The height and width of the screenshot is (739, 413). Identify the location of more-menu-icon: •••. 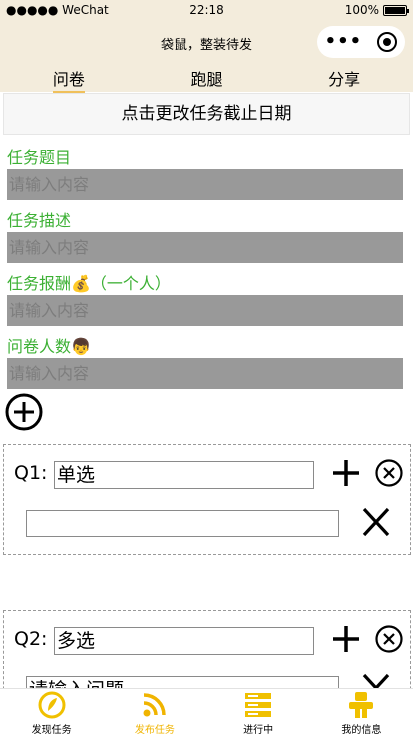
(344, 42).